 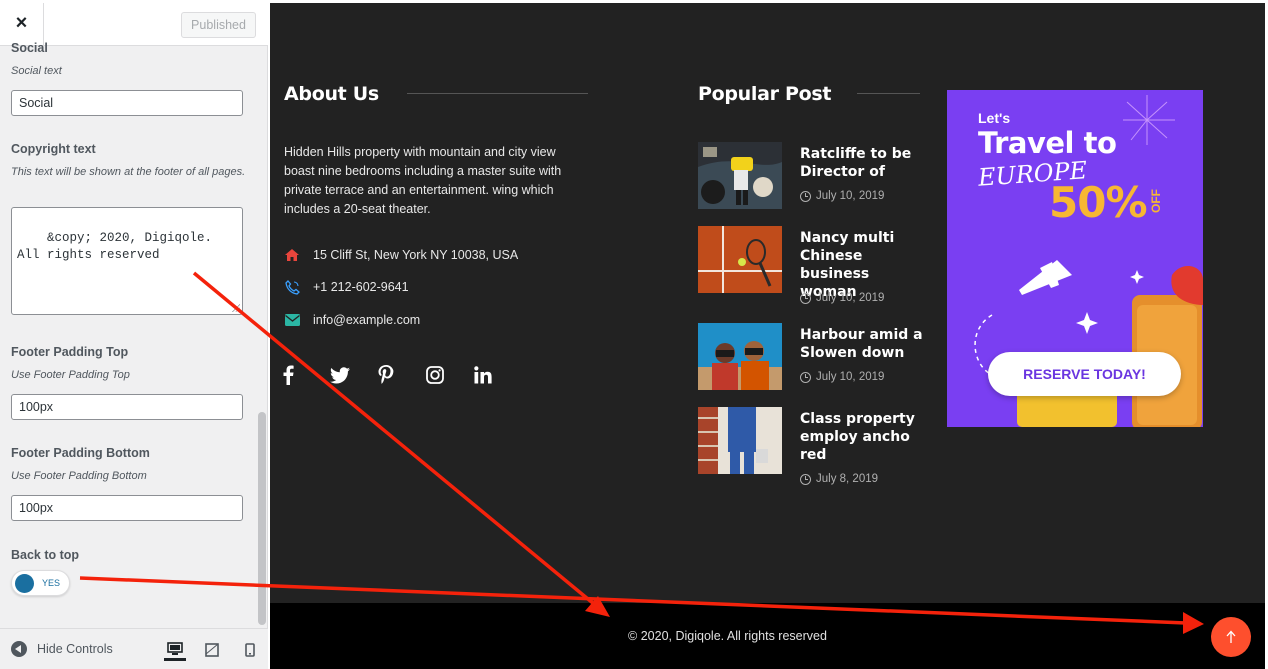 I want to click on back-to-top-heading: Back to top, so click(x=45, y=555).